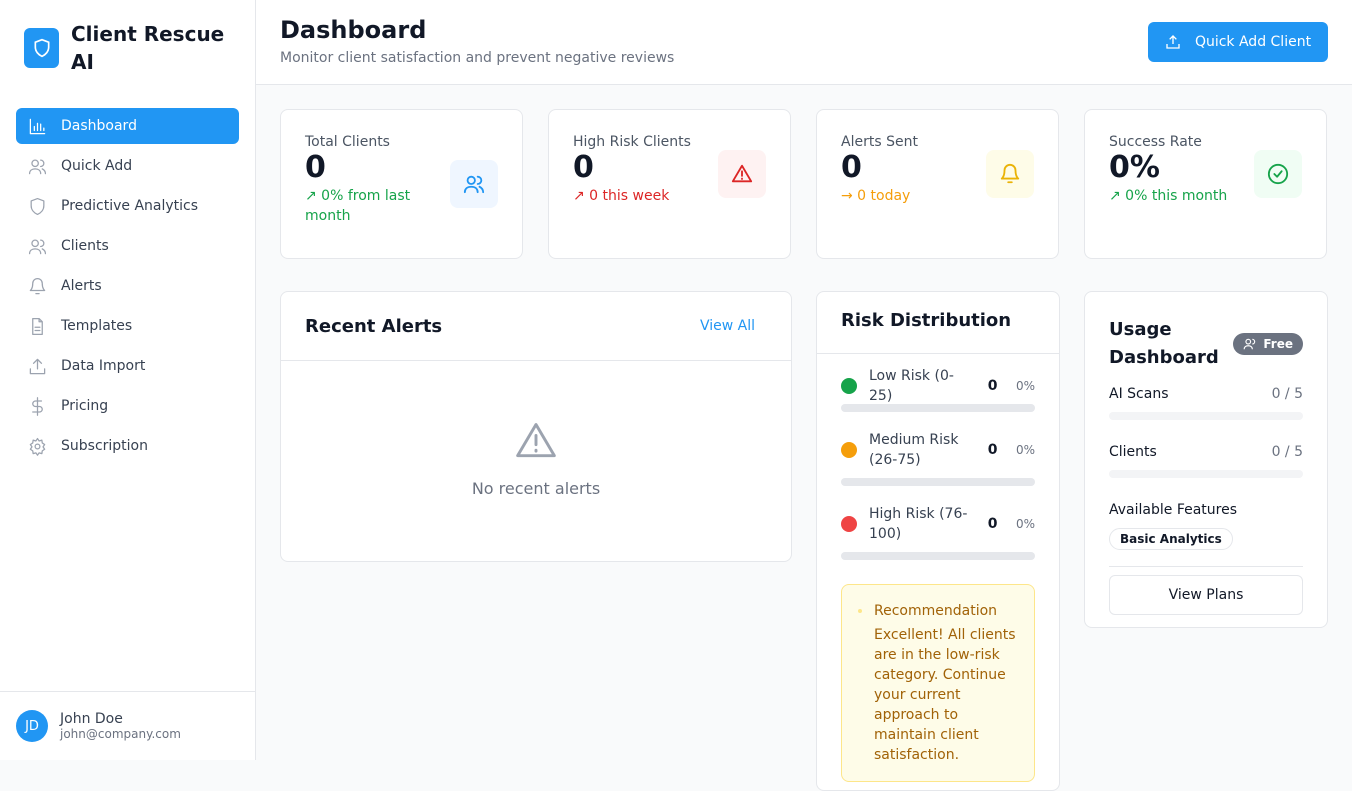 The width and height of the screenshot is (1352, 791). Describe the element at coordinates (1168, 196) in the screenshot. I see `stat-change: ↗ 0% this month` at that location.